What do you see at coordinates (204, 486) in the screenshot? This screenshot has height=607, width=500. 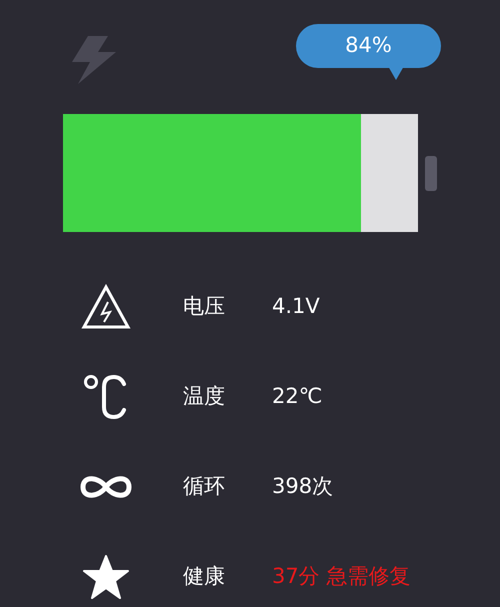 I see `stat-label: 循环` at bounding box center [204, 486].